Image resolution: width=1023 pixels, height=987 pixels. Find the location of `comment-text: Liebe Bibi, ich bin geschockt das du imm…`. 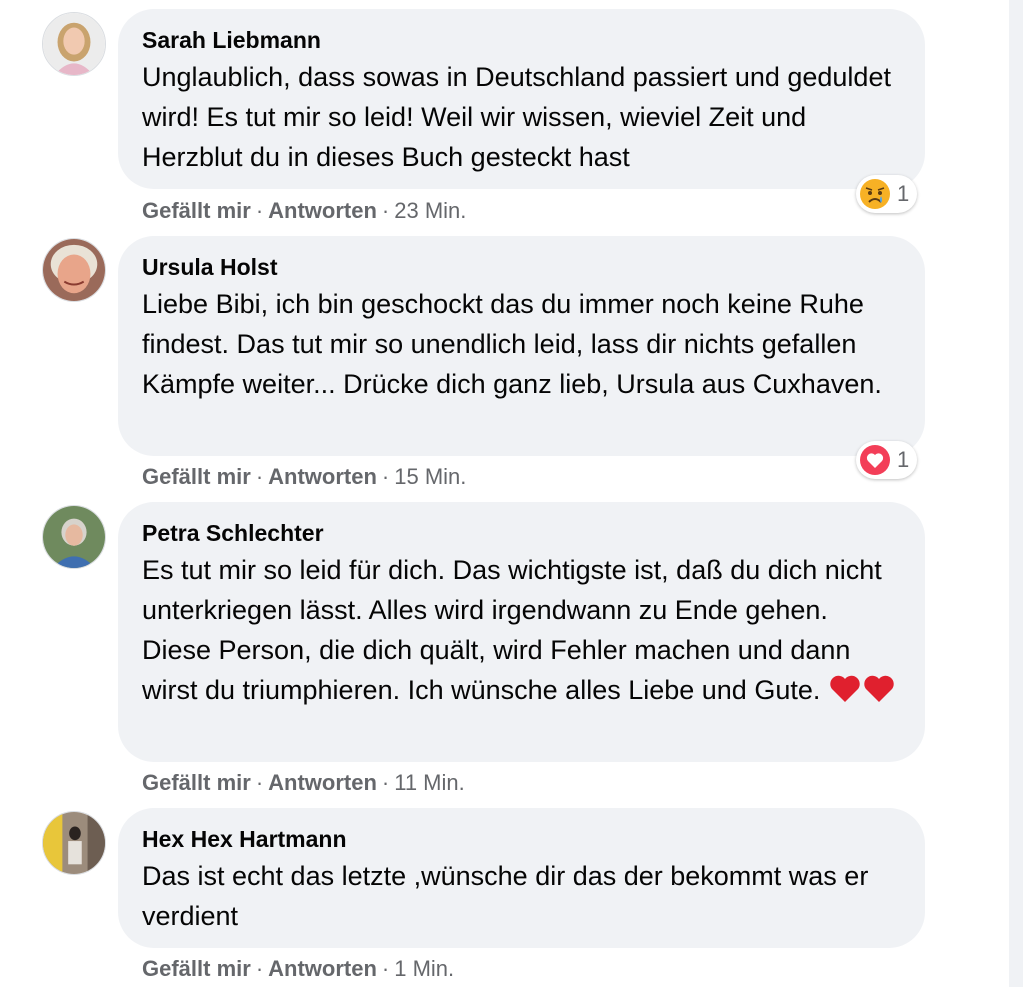

comment-text: Liebe Bibi, ich bin geschockt das du imm… is located at coordinates (512, 344).